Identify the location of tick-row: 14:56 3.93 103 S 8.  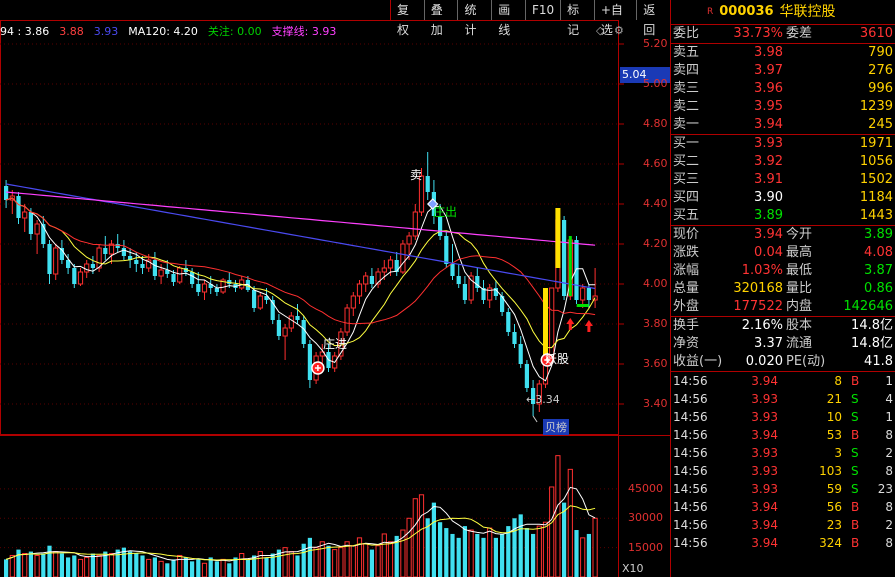
(783, 471).